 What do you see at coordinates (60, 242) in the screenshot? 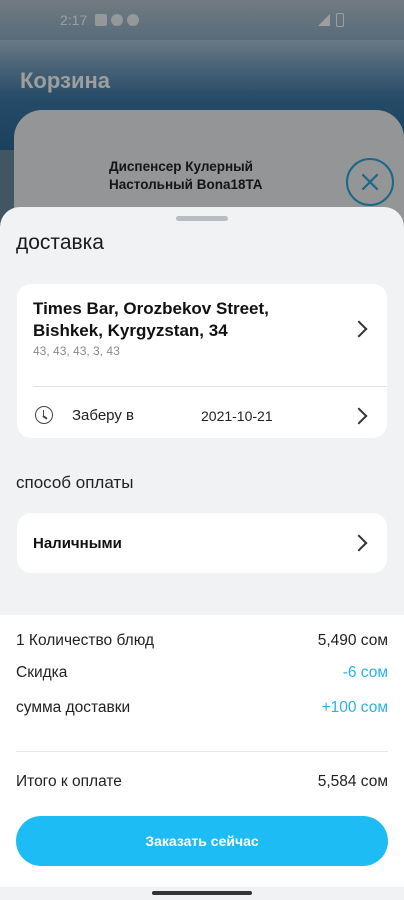
I see `delivery-title: доставка` at bounding box center [60, 242].